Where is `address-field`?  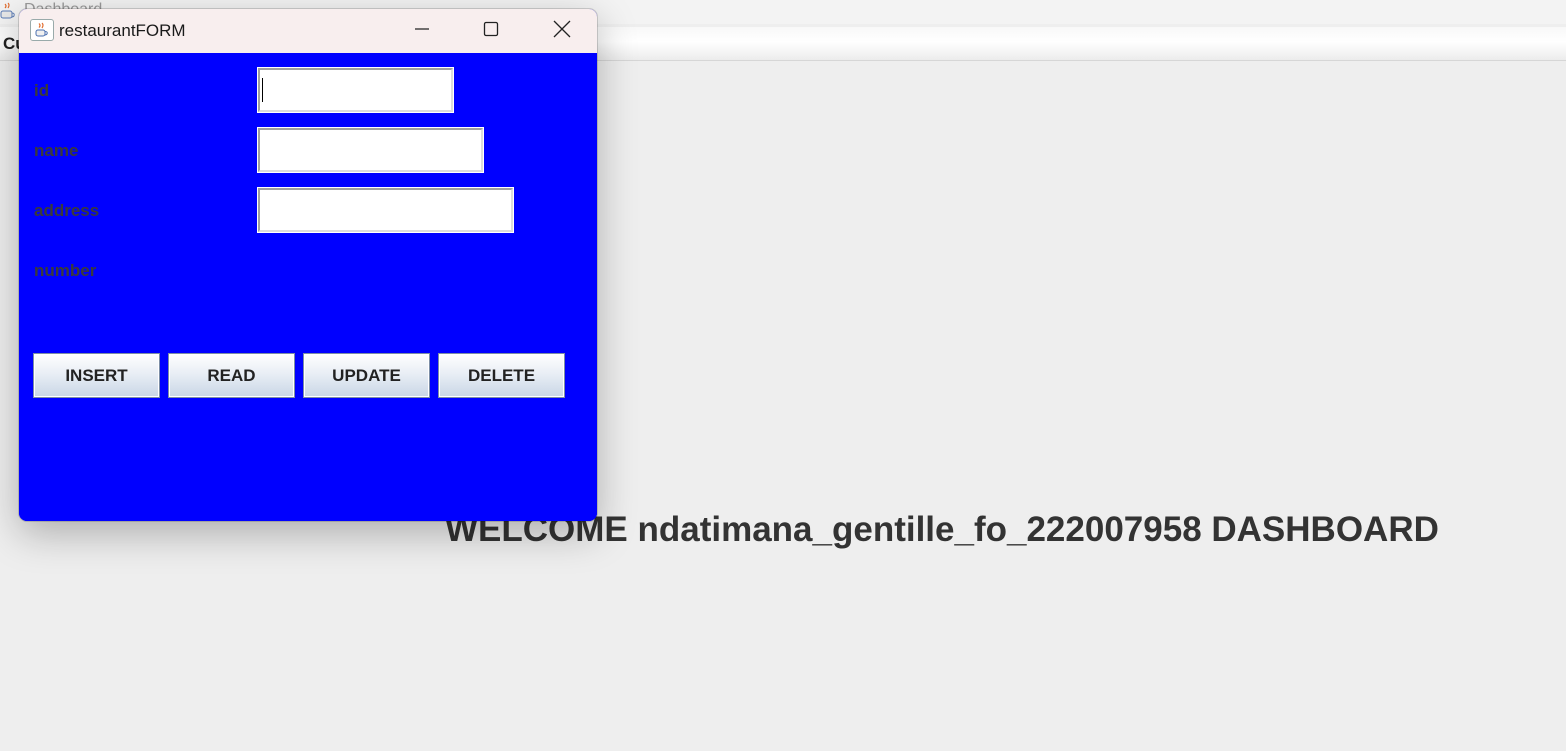 address-field is located at coordinates (385, 210).